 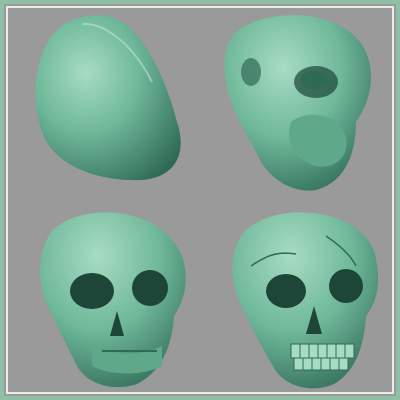 I want to click on teeth-row, so click(x=322, y=357).